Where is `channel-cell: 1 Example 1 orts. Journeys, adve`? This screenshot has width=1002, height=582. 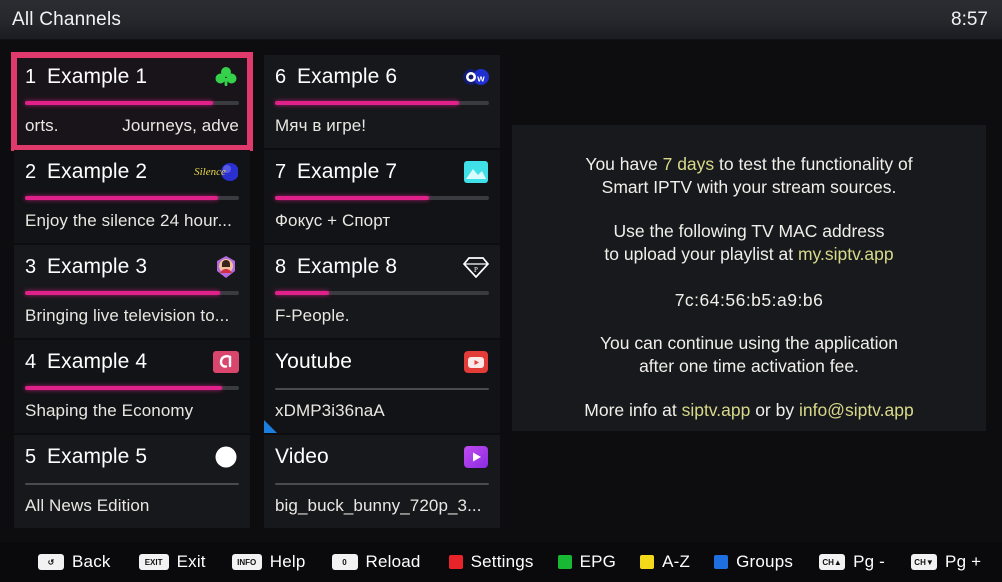
channel-cell: 1 Example 1 orts. Journeys, adve is located at coordinates (132, 101).